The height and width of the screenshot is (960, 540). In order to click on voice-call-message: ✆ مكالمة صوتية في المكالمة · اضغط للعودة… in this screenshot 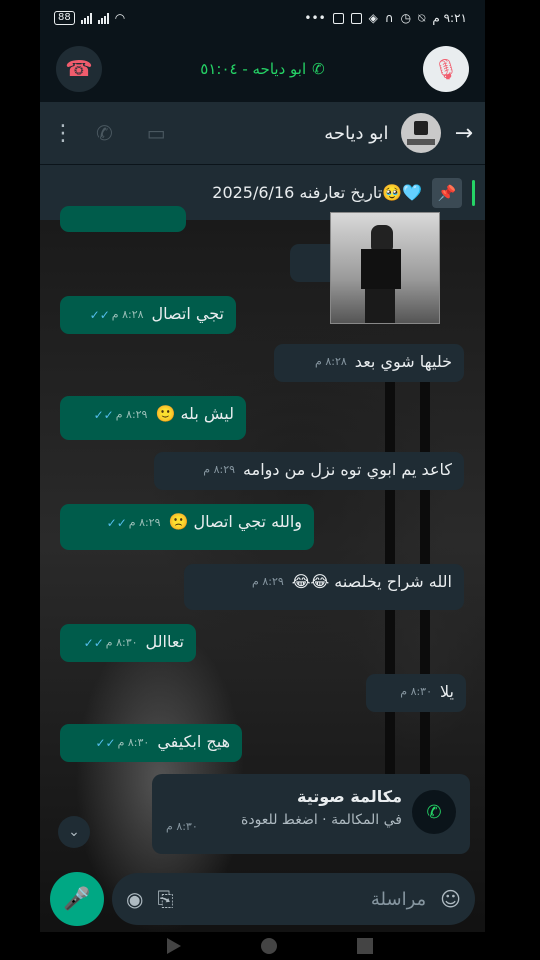, I will do `click(311, 814)`.